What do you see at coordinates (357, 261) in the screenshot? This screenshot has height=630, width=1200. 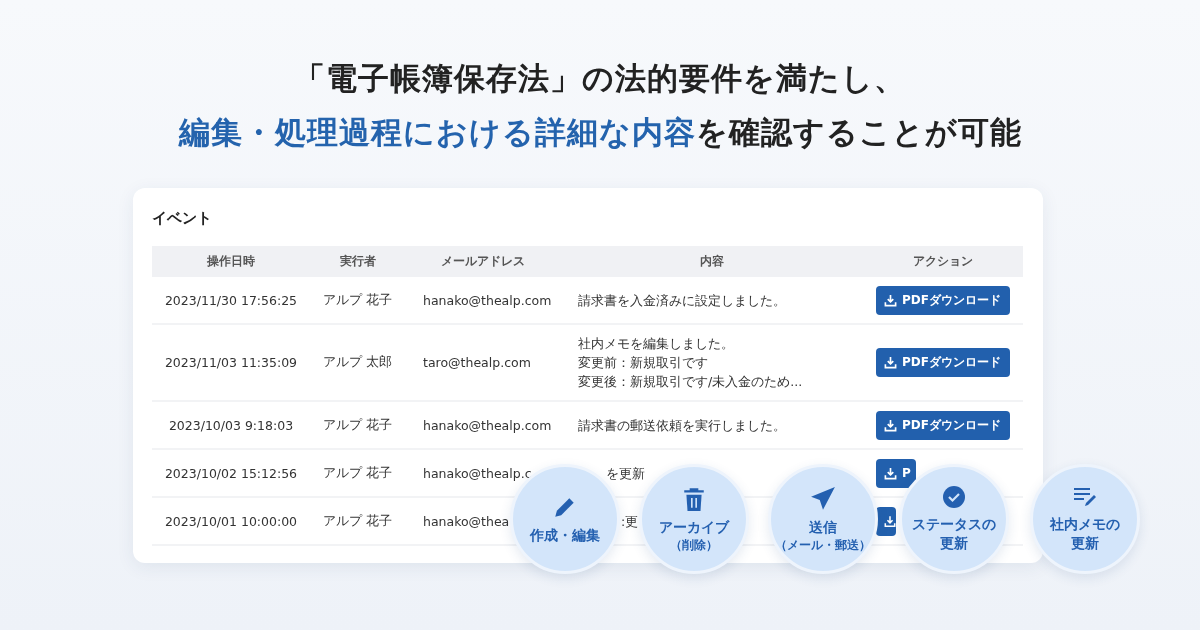 I see `column-header: 実行者` at bounding box center [357, 261].